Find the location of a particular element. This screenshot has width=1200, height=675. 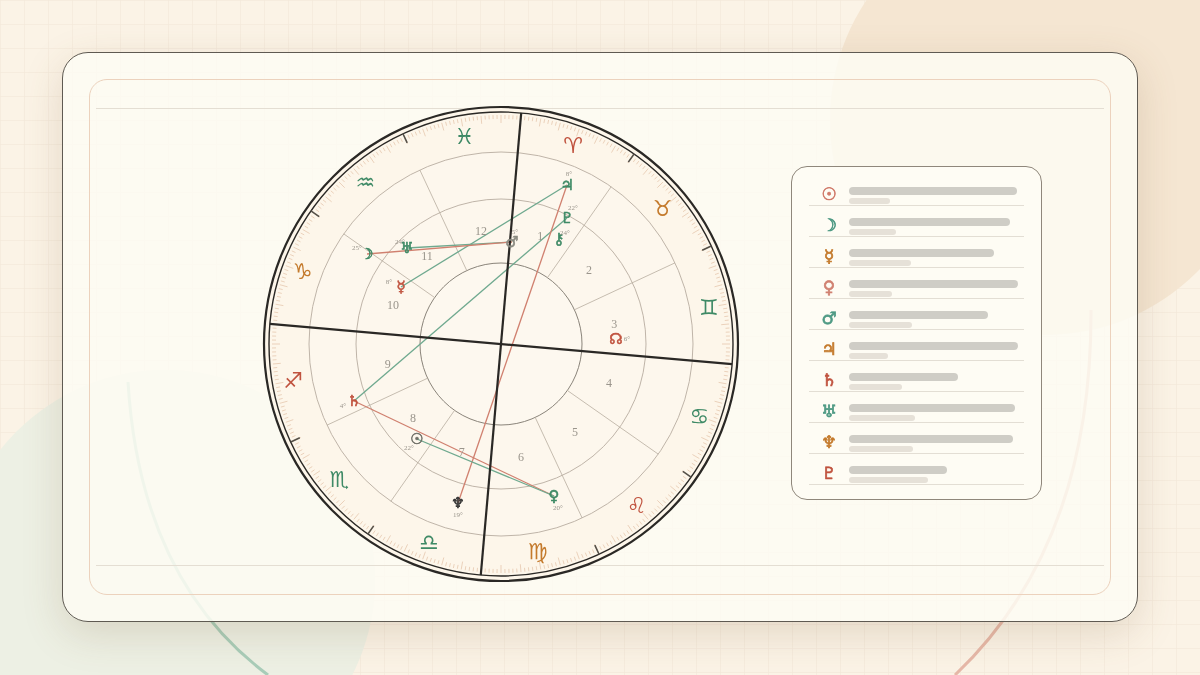

house-number: 12 is located at coordinates (481, 230).